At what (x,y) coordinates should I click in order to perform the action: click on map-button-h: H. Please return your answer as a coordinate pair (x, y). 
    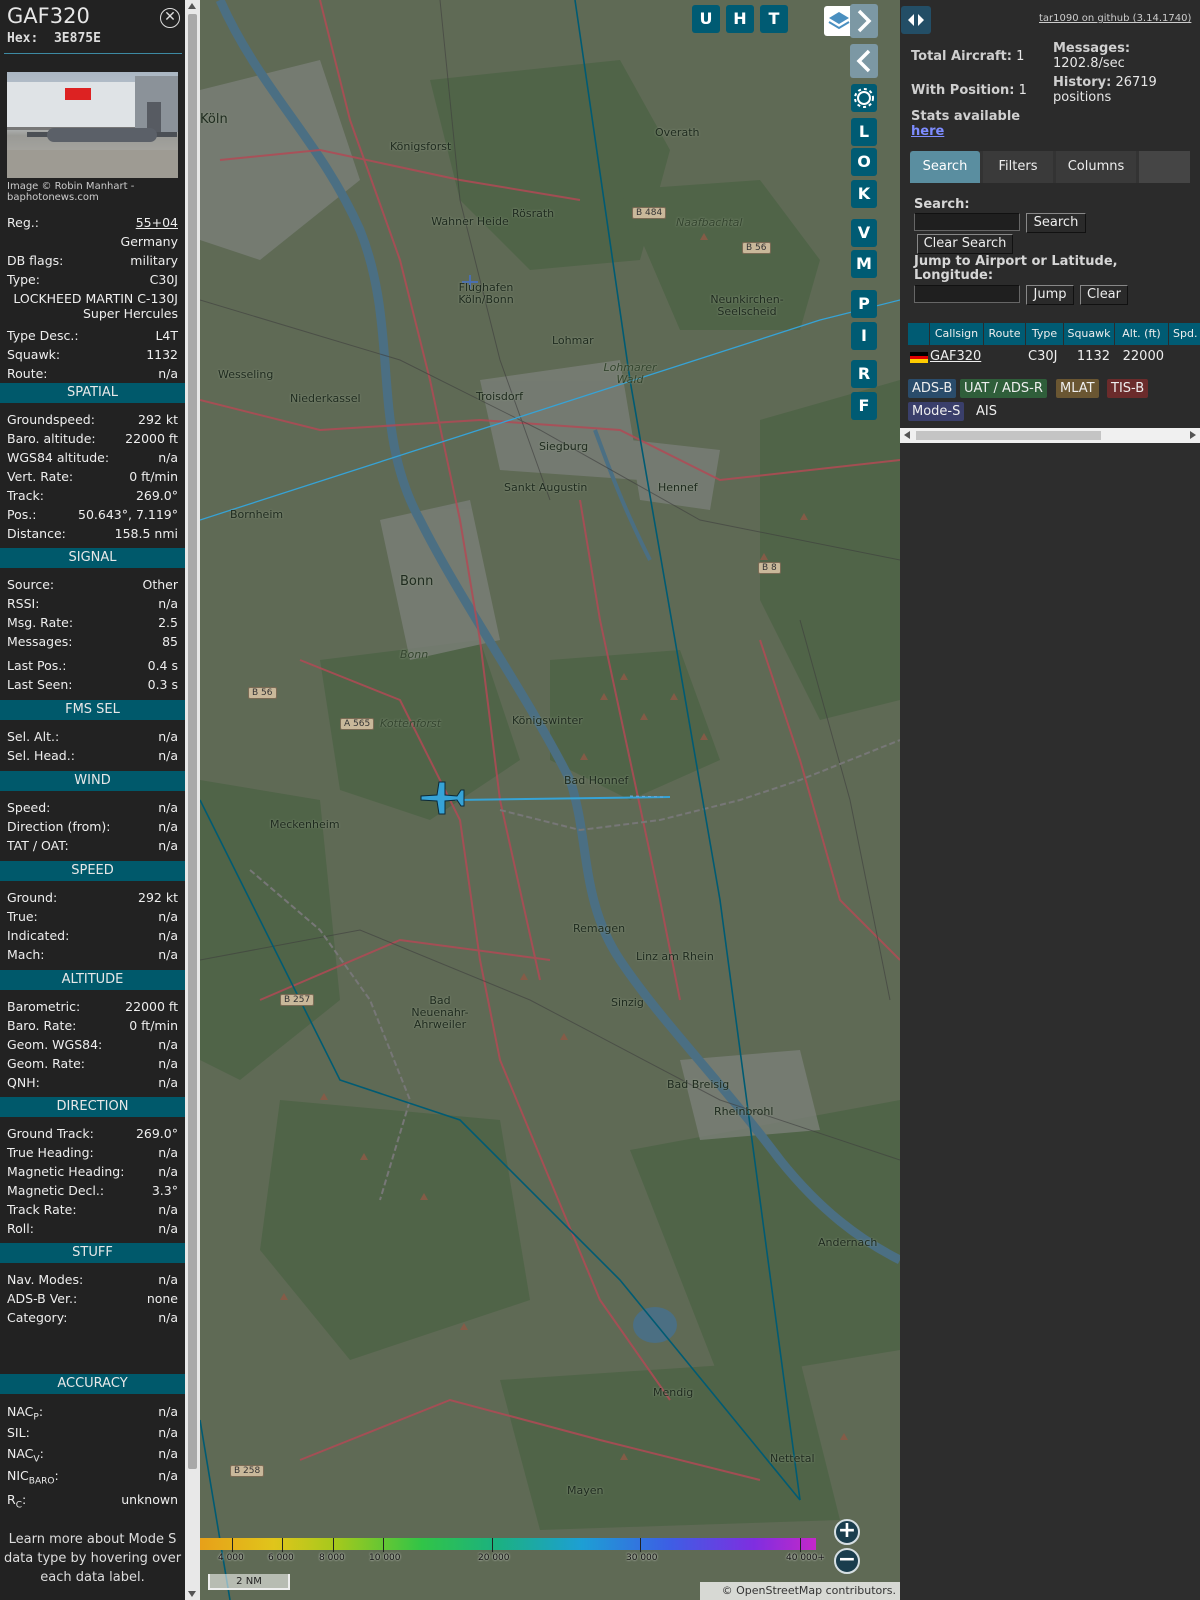
    Looking at the image, I should click on (740, 19).